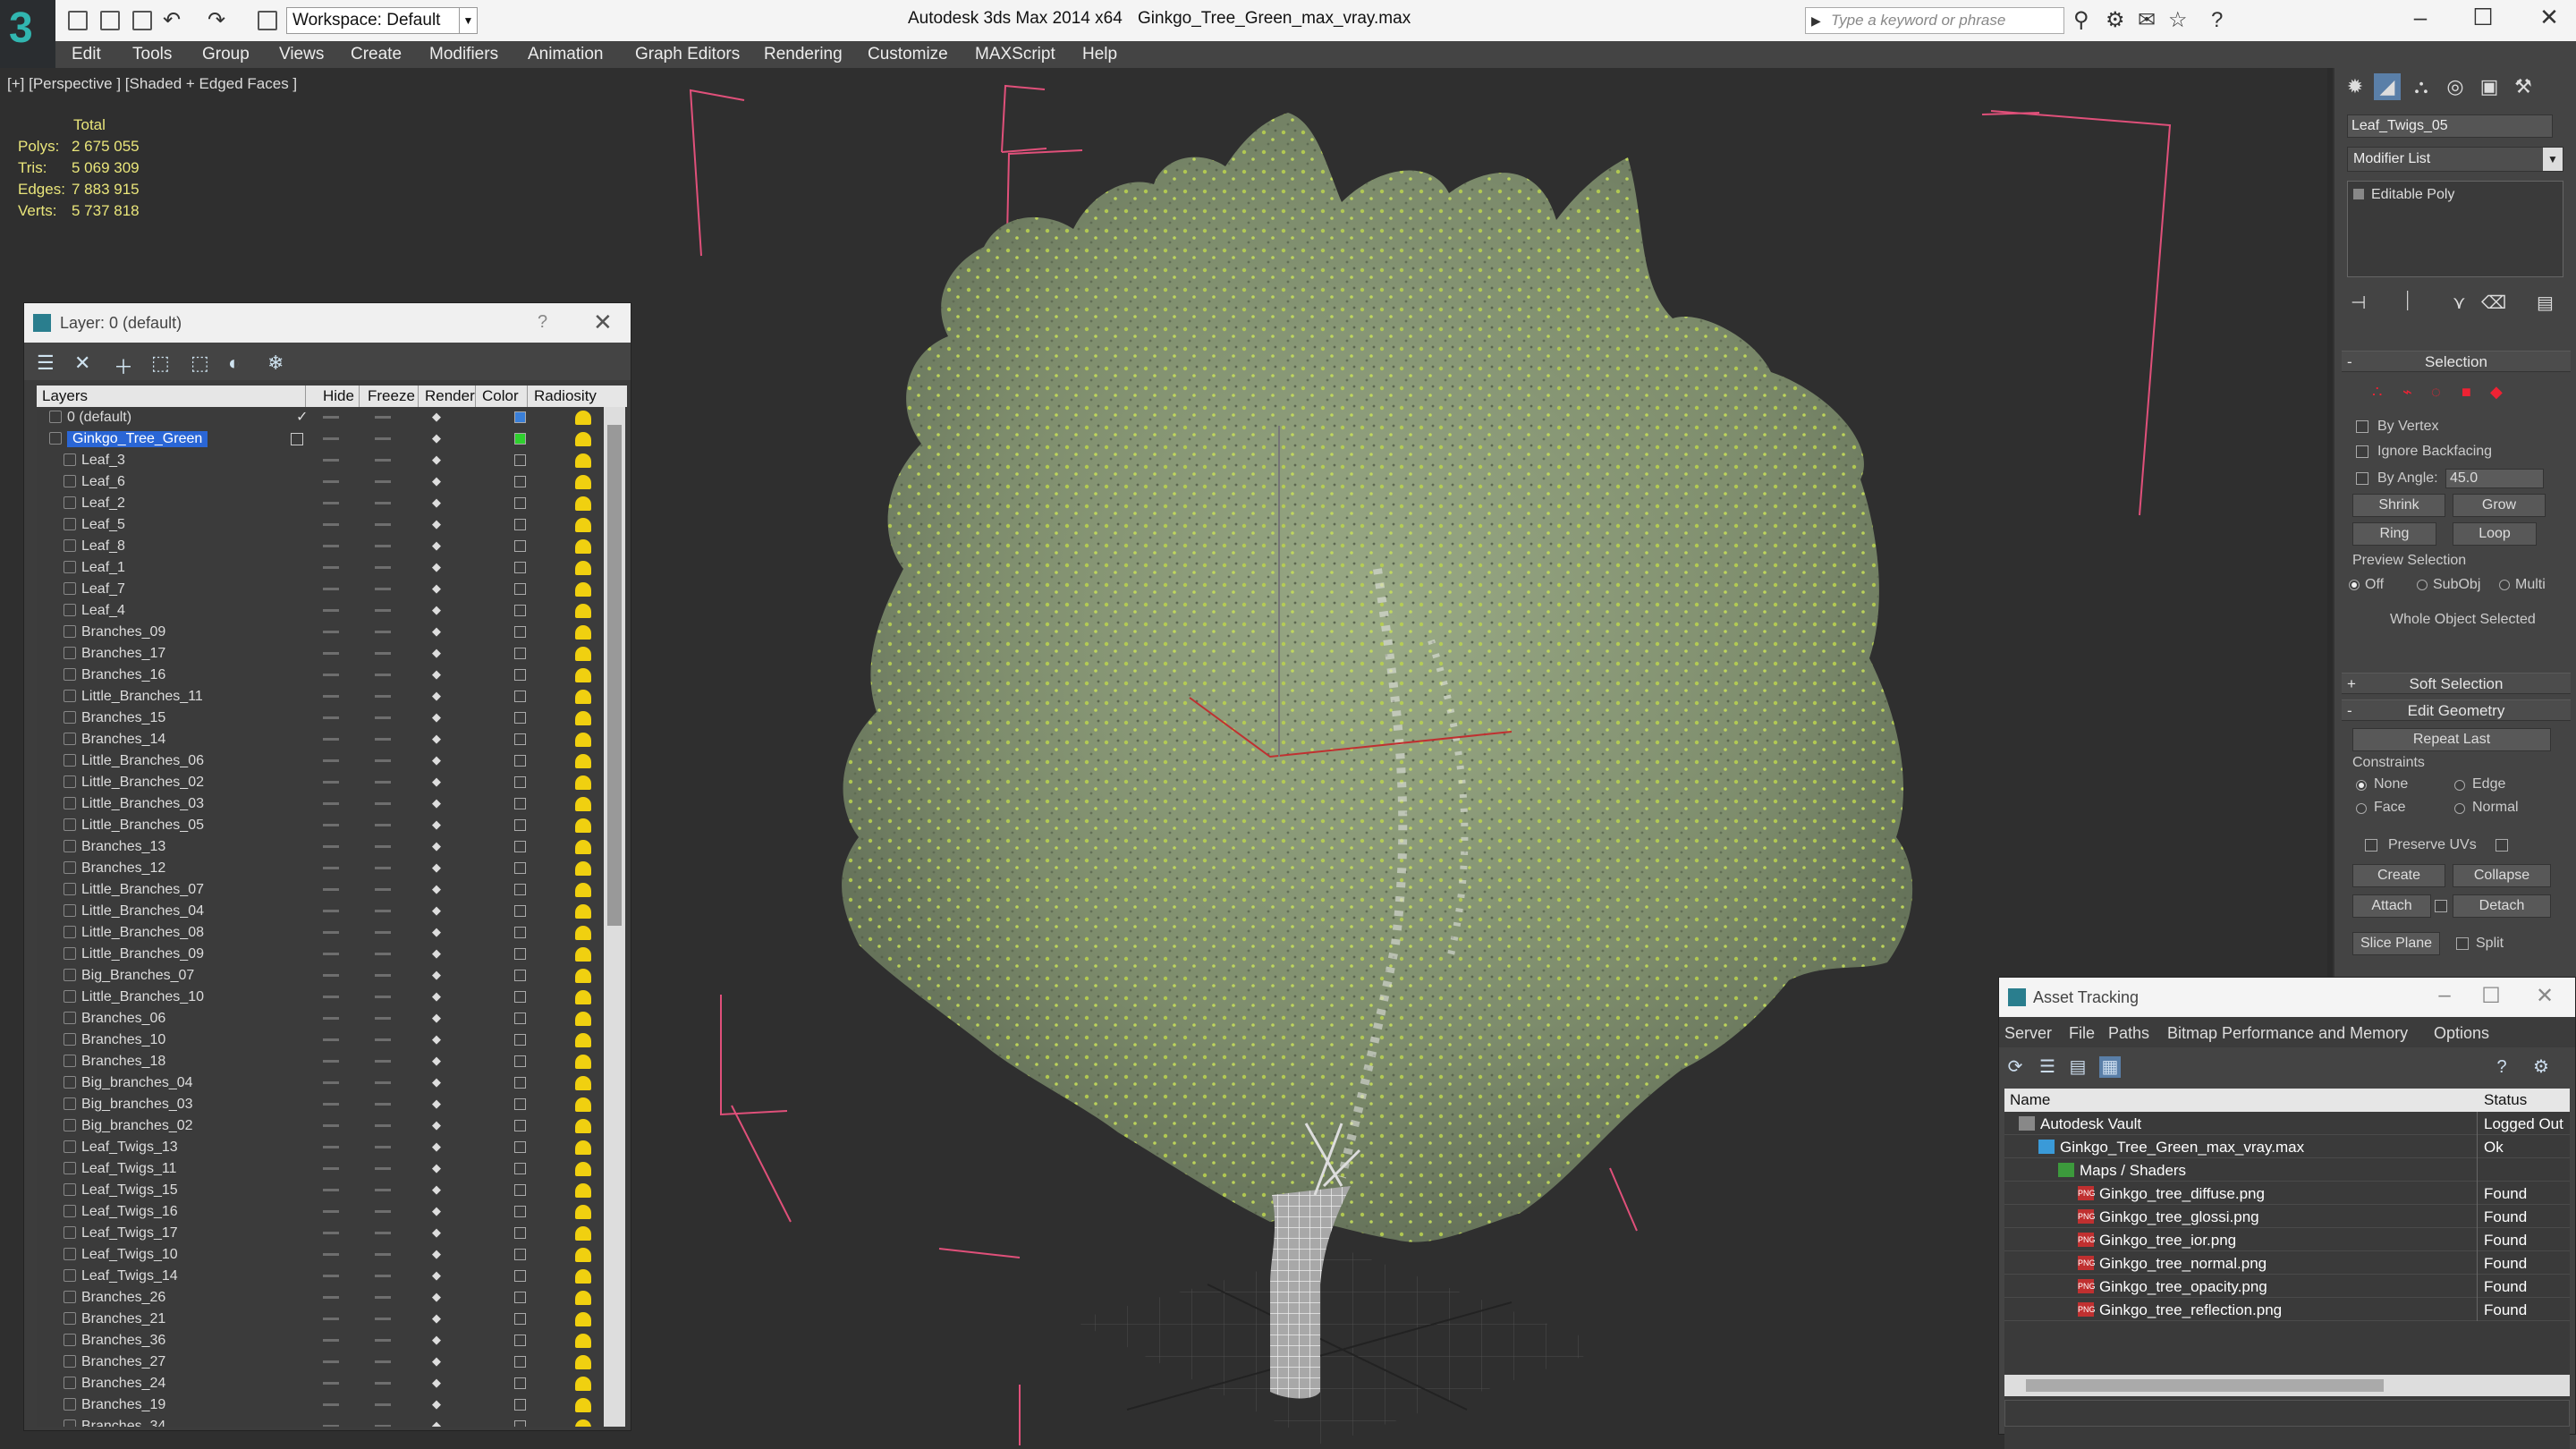 This screenshot has height=1449, width=2576. I want to click on layer-name: Little_Branches_02, so click(142, 783).